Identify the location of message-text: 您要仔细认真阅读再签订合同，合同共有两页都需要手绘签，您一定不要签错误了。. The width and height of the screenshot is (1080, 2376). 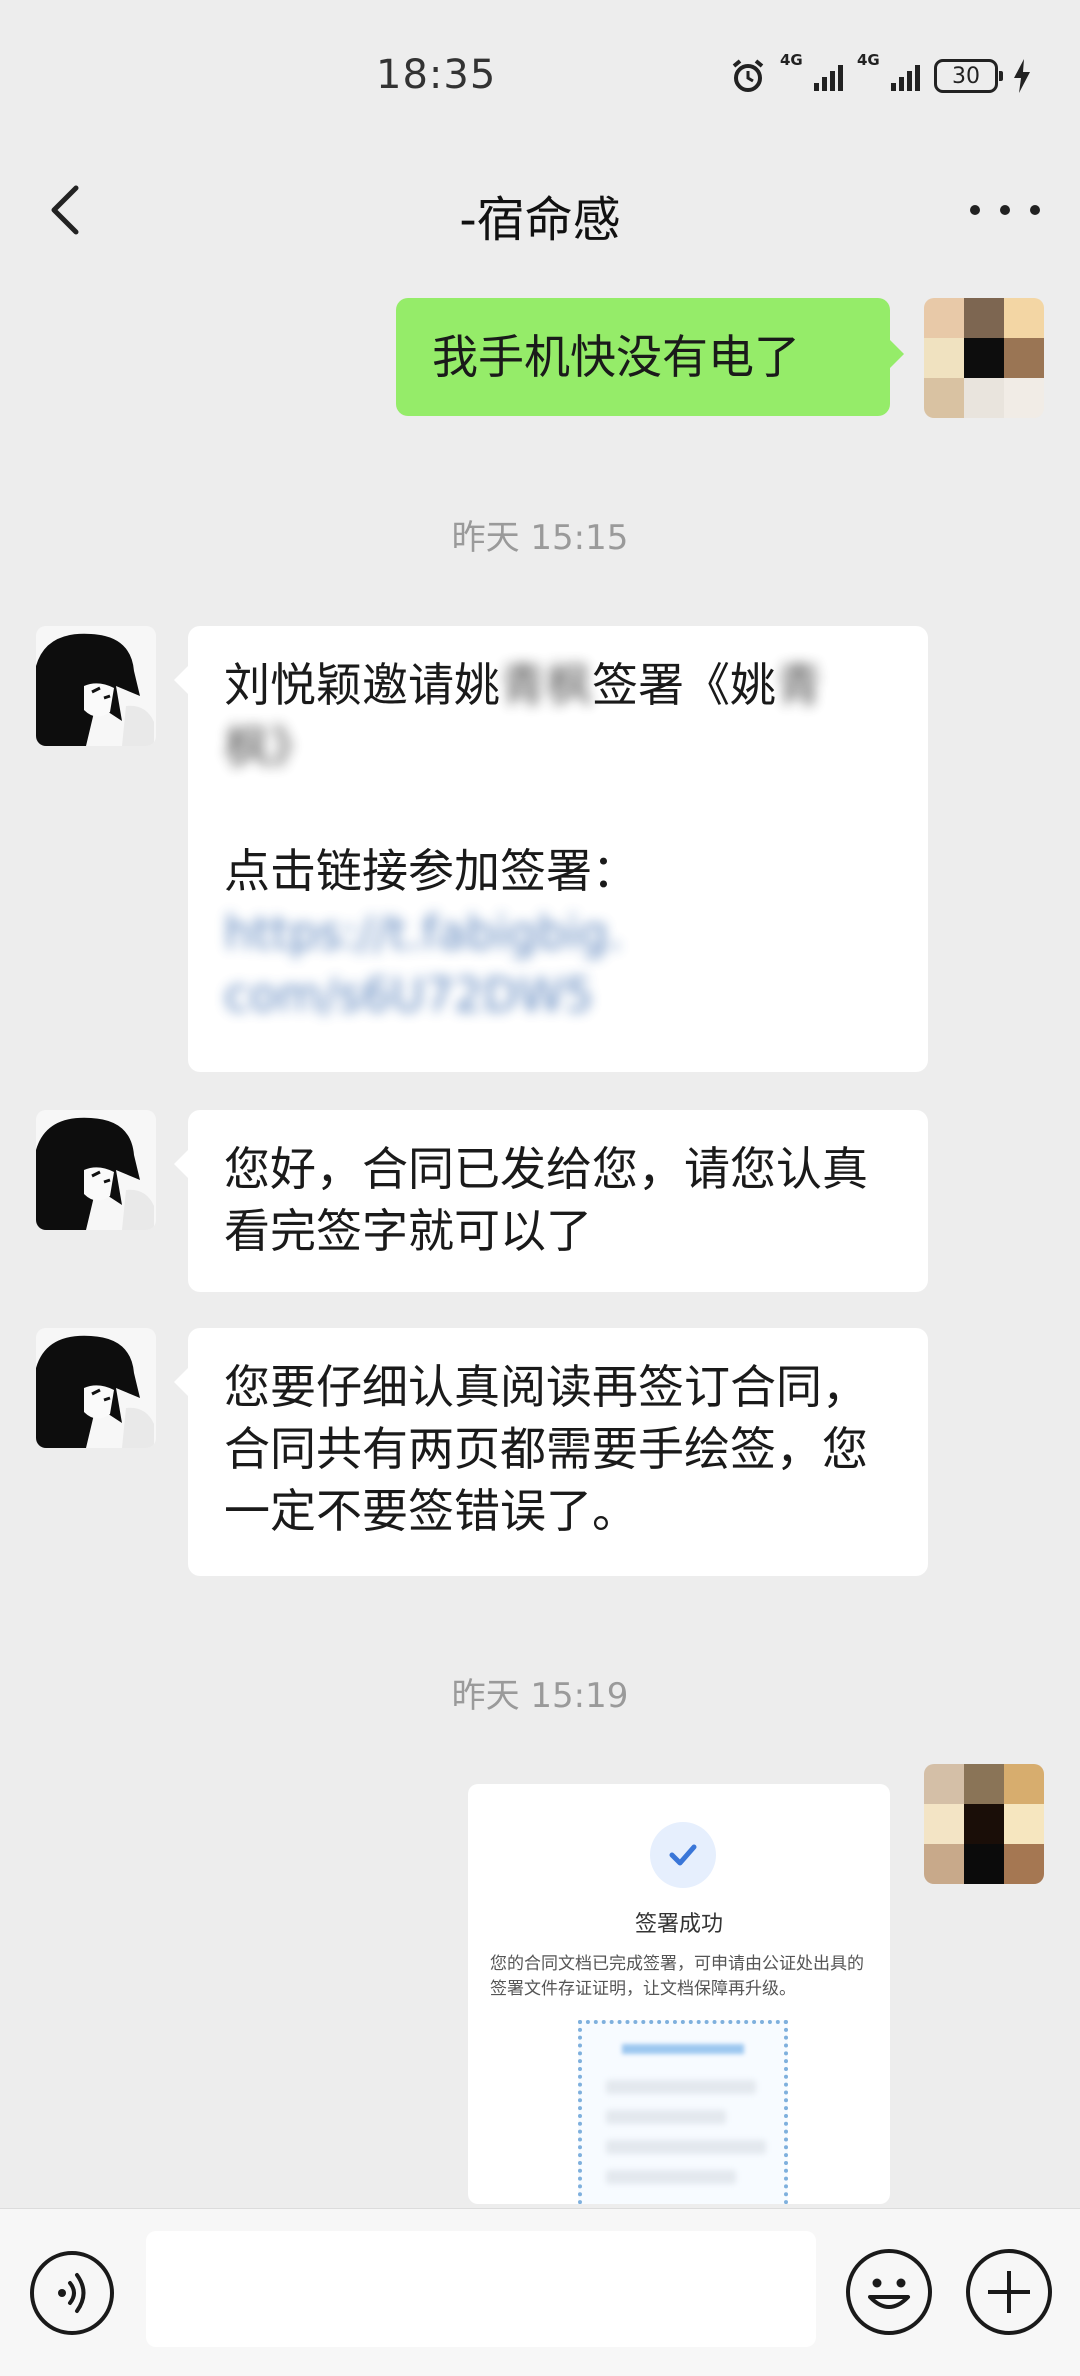
(546, 1449).